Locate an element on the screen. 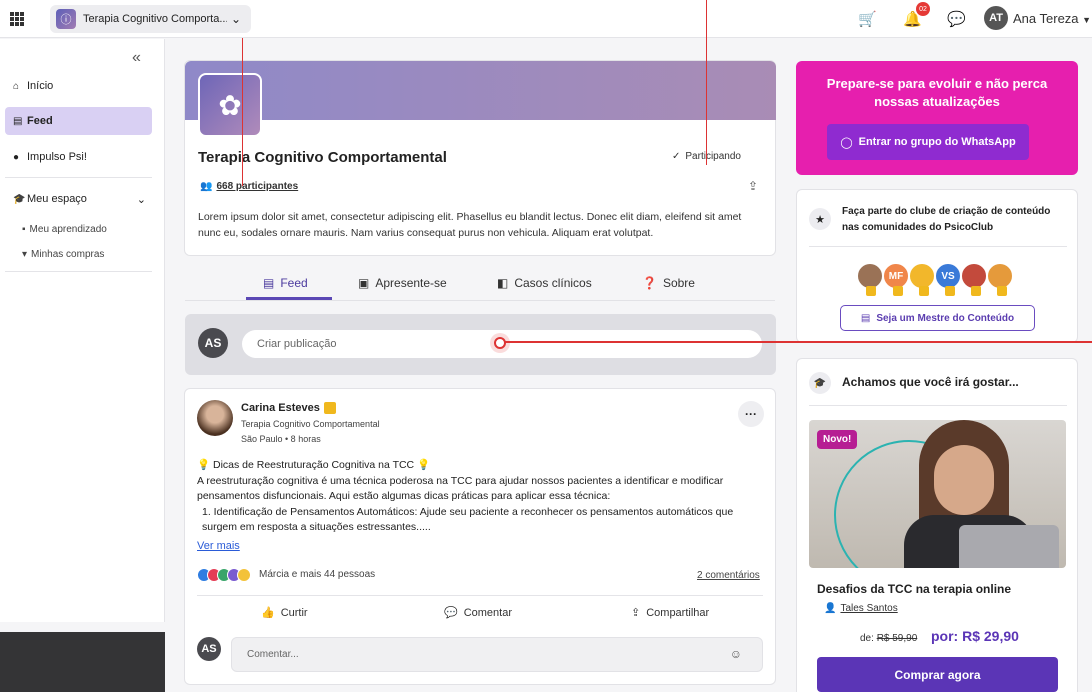 The height and width of the screenshot is (692, 1092). community-selector: ⓘ Terapia Cognitivo Comporta... ⌄ is located at coordinates (150, 19).